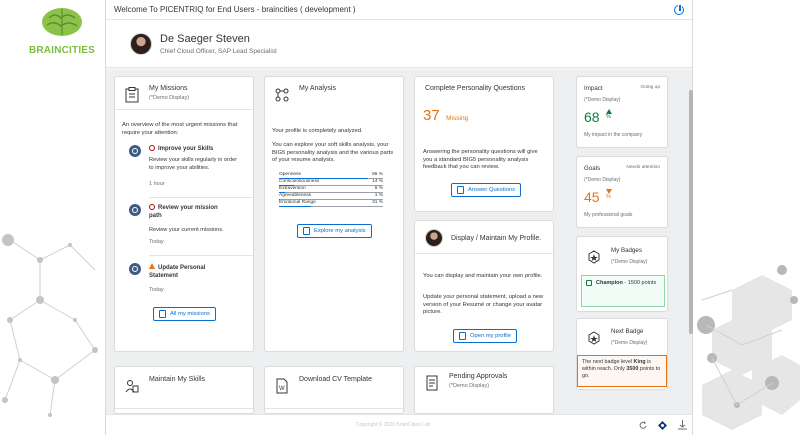 This screenshot has height=440, width=800. What do you see at coordinates (627, 331) in the screenshot?
I see `next-badge-title: Next Badge` at bounding box center [627, 331].